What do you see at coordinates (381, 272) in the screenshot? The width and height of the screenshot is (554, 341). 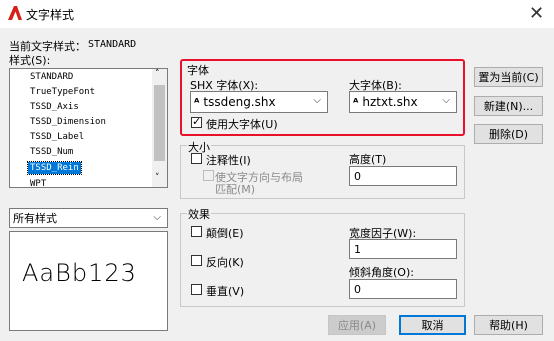 I see `oblique-angle-label: 倾斜角度(O):` at bounding box center [381, 272].